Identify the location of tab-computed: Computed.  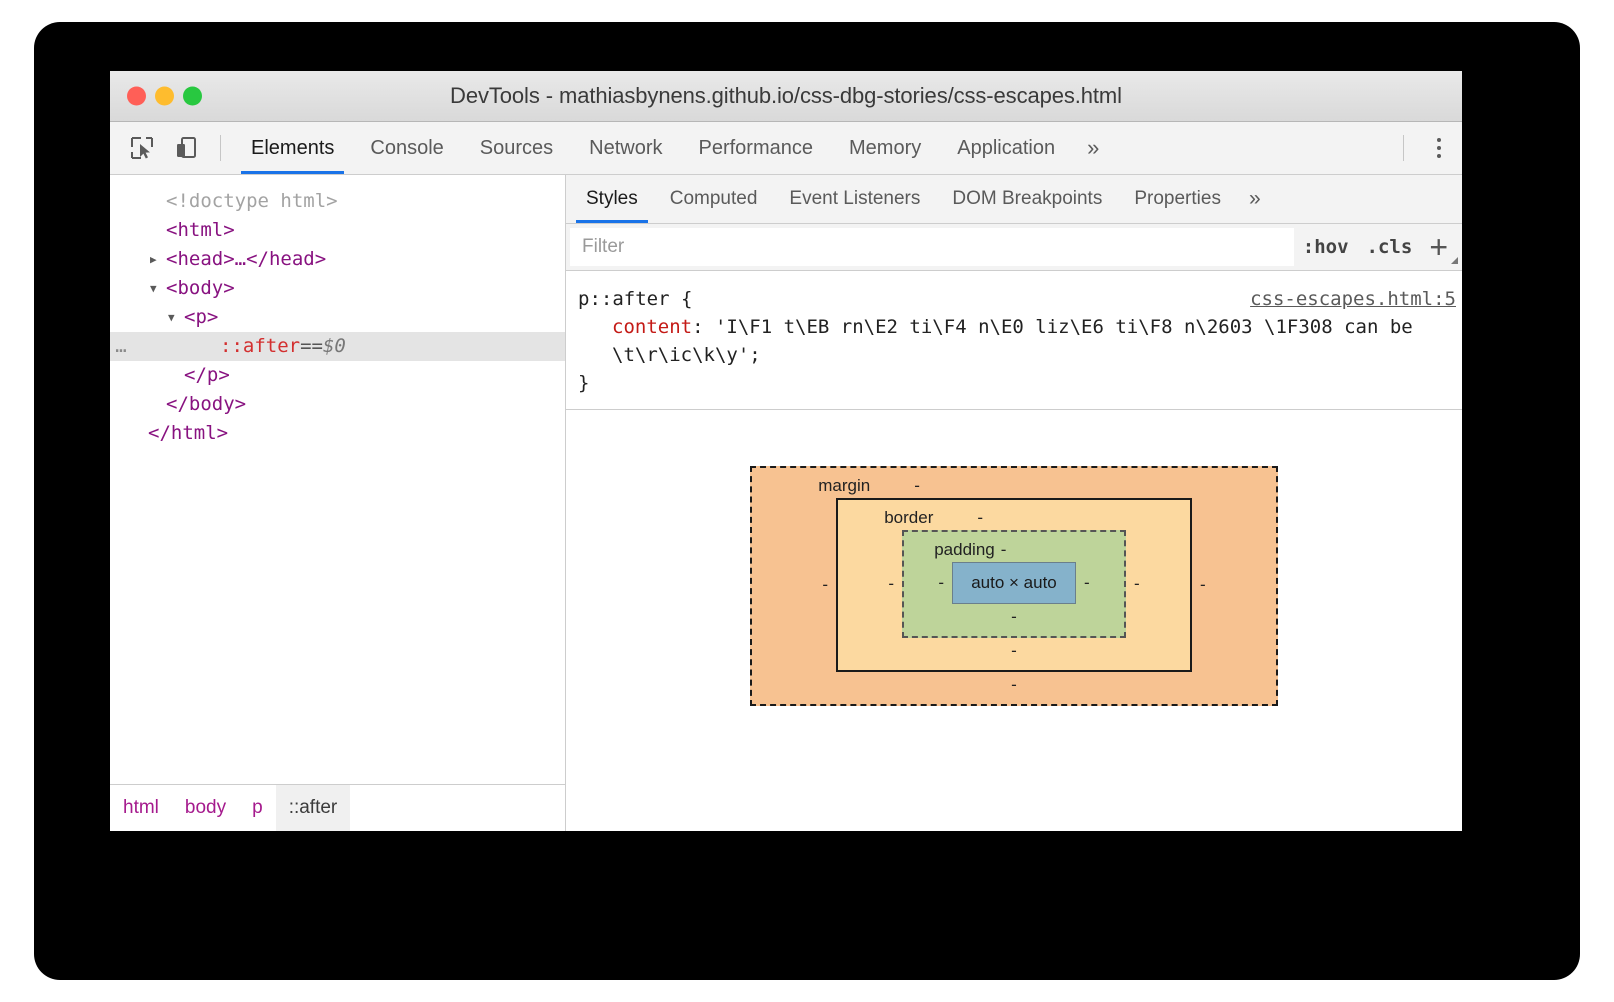
(714, 199).